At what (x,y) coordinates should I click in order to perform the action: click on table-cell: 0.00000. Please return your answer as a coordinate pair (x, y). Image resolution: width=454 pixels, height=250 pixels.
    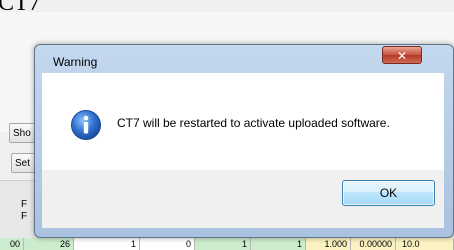
    Looking at the image, I should click on (373, 244).